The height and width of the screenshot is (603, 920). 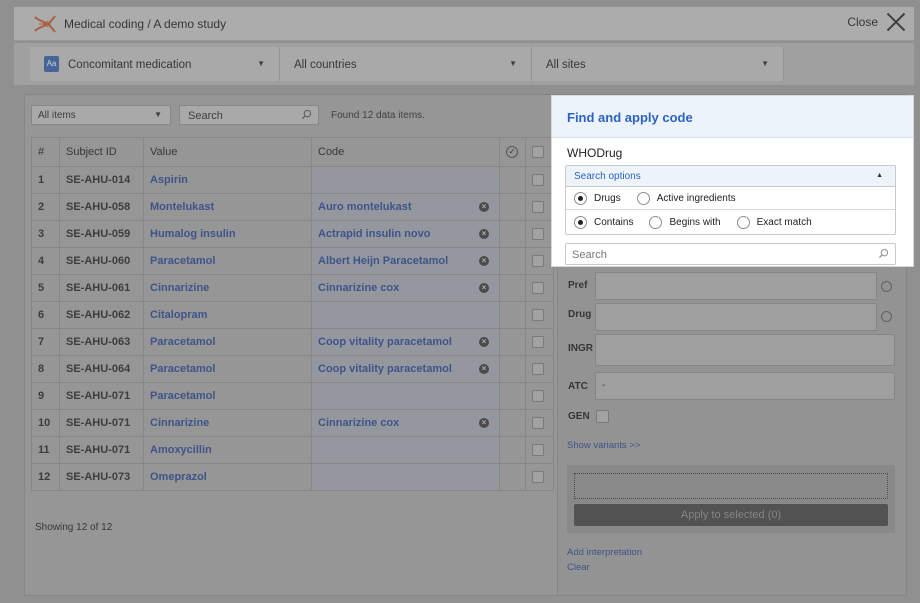 I want to click on value-cell: Montelukast, so click(x=227, y=207).